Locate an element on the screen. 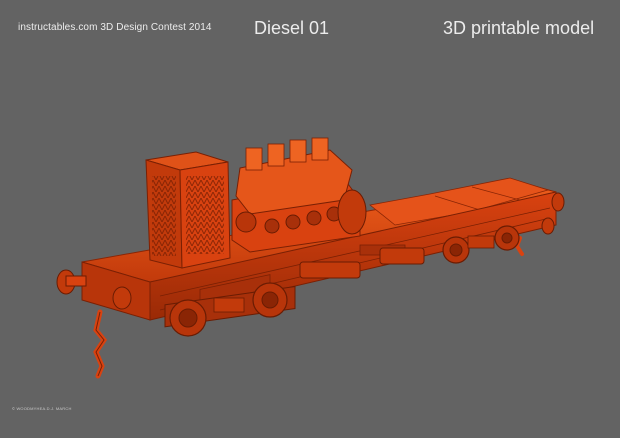 The height and width of the screenshot is (438, 620). copyright-note: © WOODMYHEA.D.J. MARCH is located at coordinates (42, 408).